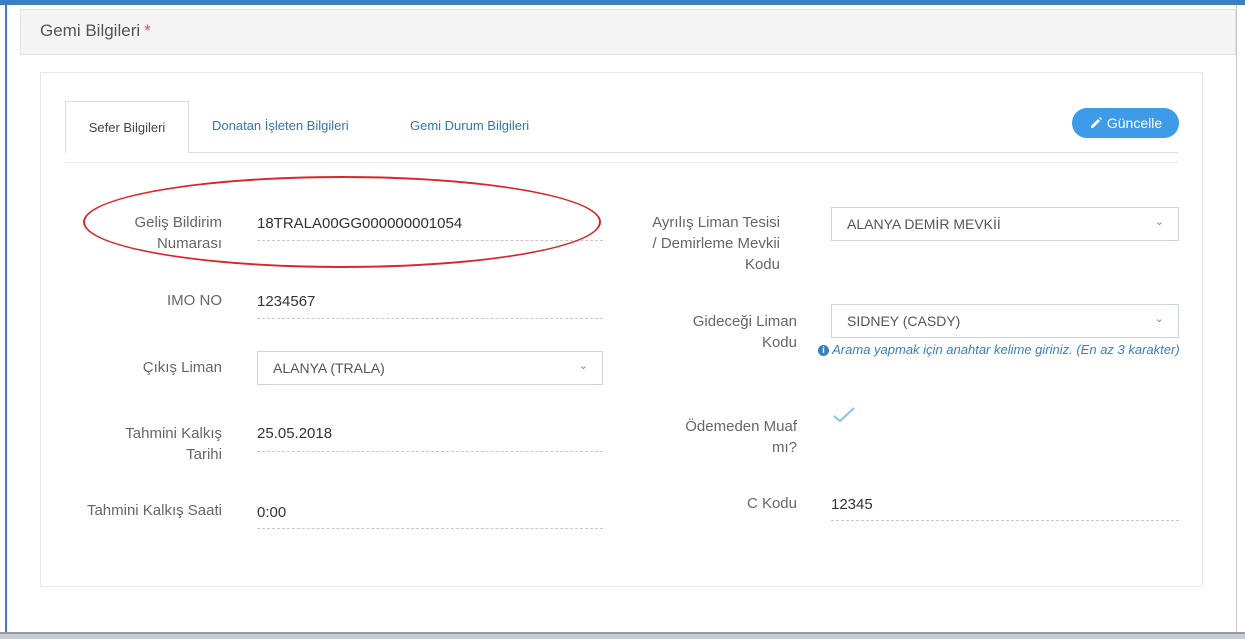 This screenshot has height=639, width=1245. I want to click on cikis-liman-select: ALANYA (TRALA) ⌄, so click(430, 368).